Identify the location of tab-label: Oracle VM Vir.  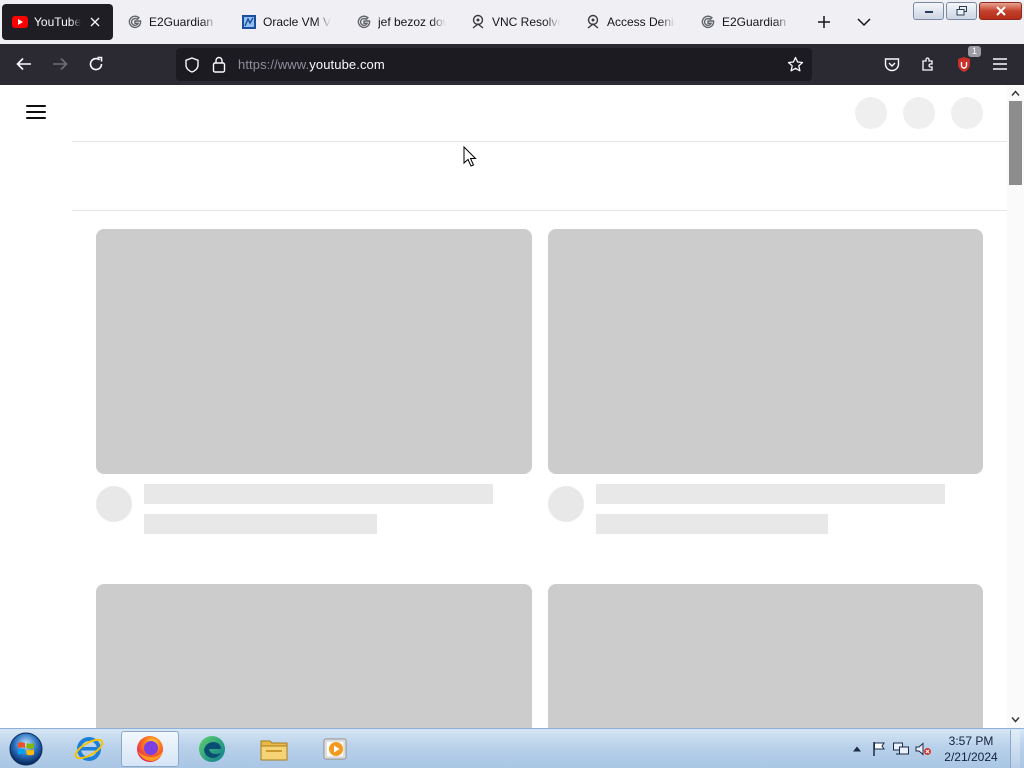
(297, 22).